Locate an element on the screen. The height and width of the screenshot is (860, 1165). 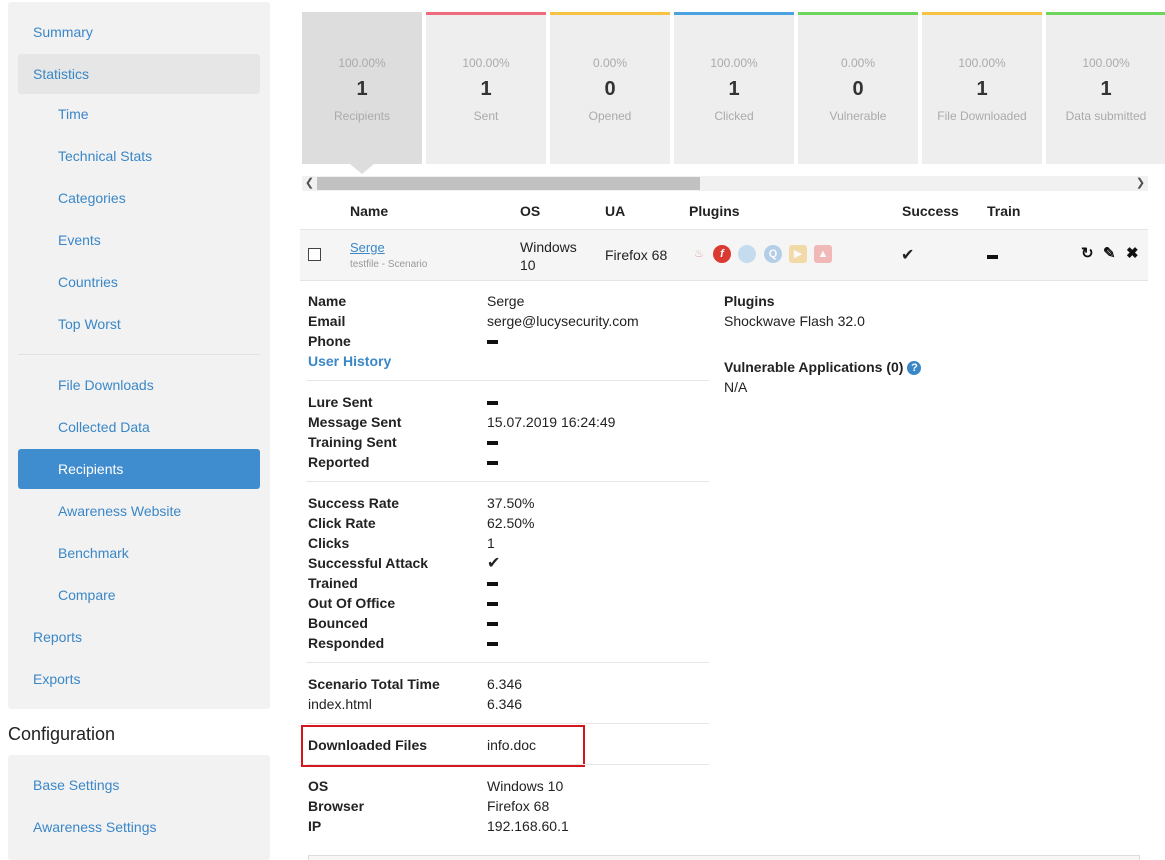
detail-message-sent-label: Message Sent is located at coordinates (355, 422).